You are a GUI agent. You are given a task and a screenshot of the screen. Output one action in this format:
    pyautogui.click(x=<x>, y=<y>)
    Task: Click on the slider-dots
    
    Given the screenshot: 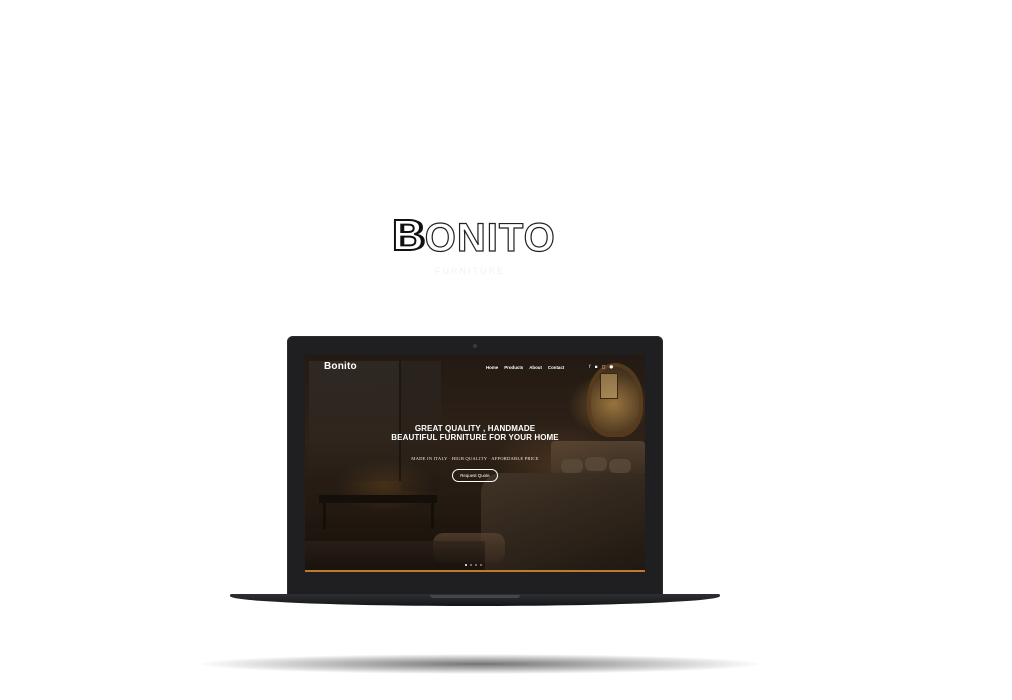 What is the action you would take?
    pyautogui.click(x=473, y=565)
    